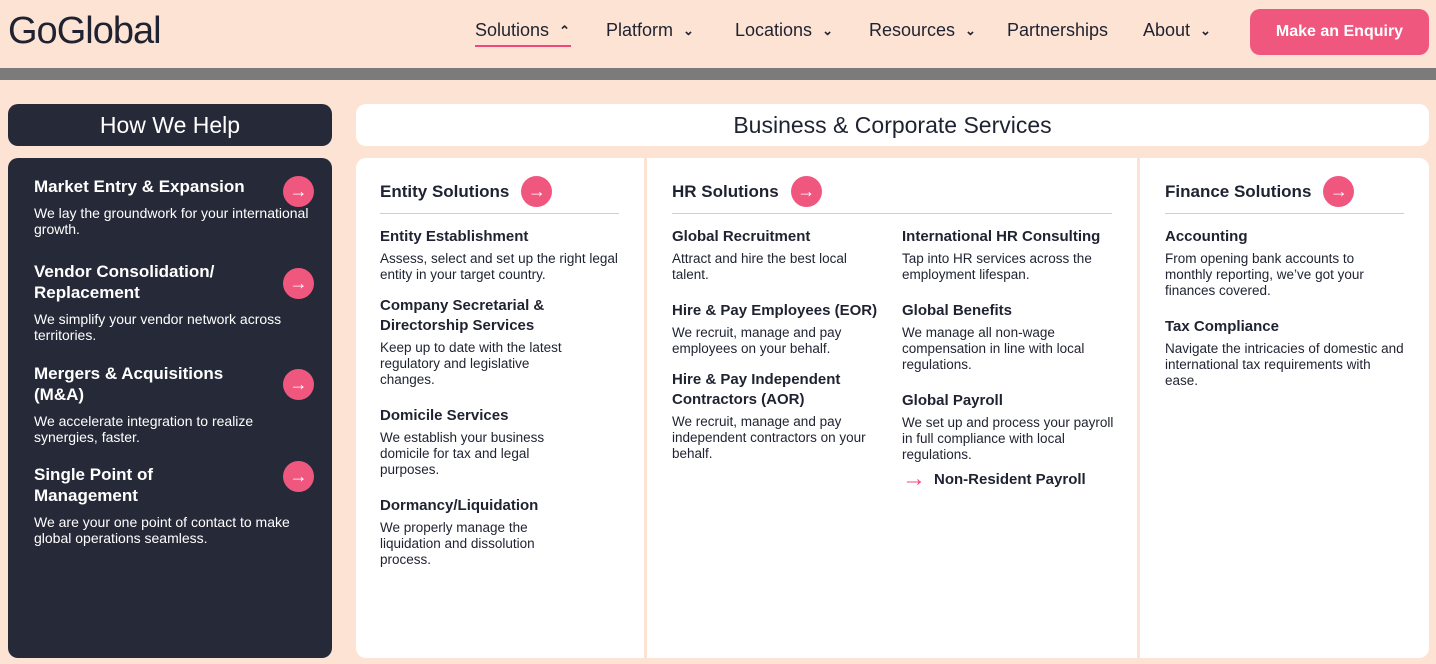 This screenshot has height=664, width=1436. What do you see at coordinates (1001, 236) in the screenshot?
I see `service-title: International HR Consulting` at bounding box center [1001, 236].